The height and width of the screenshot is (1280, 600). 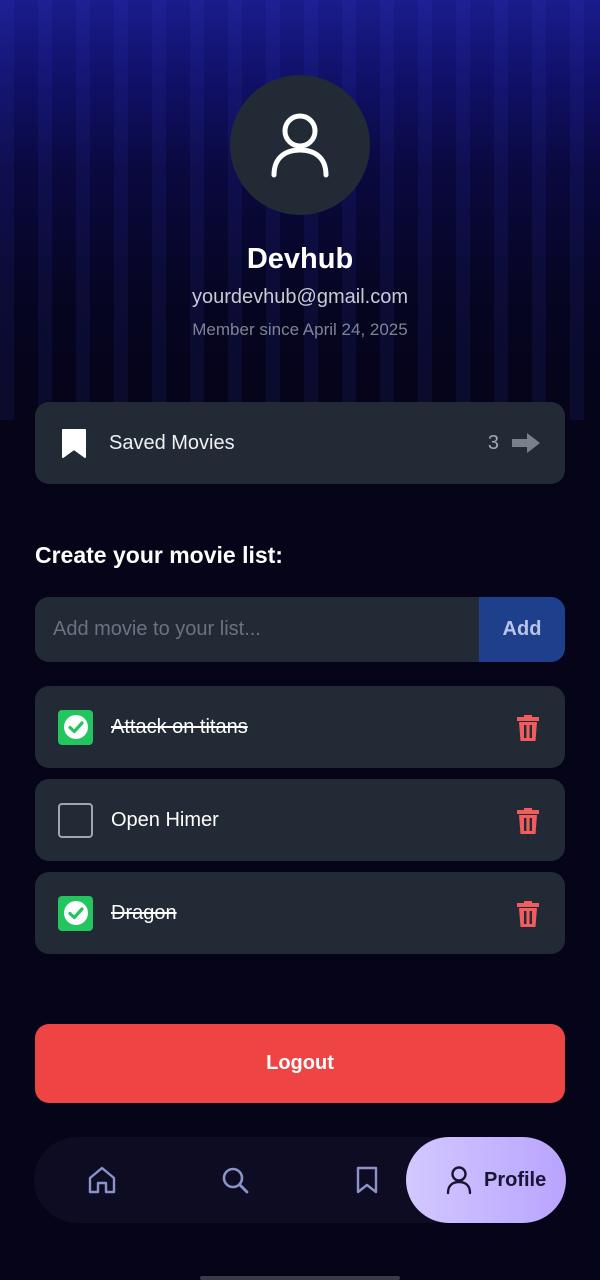 I want to click on profile-email: yourdevhub@gmail.com, so click(x=300, y=297).